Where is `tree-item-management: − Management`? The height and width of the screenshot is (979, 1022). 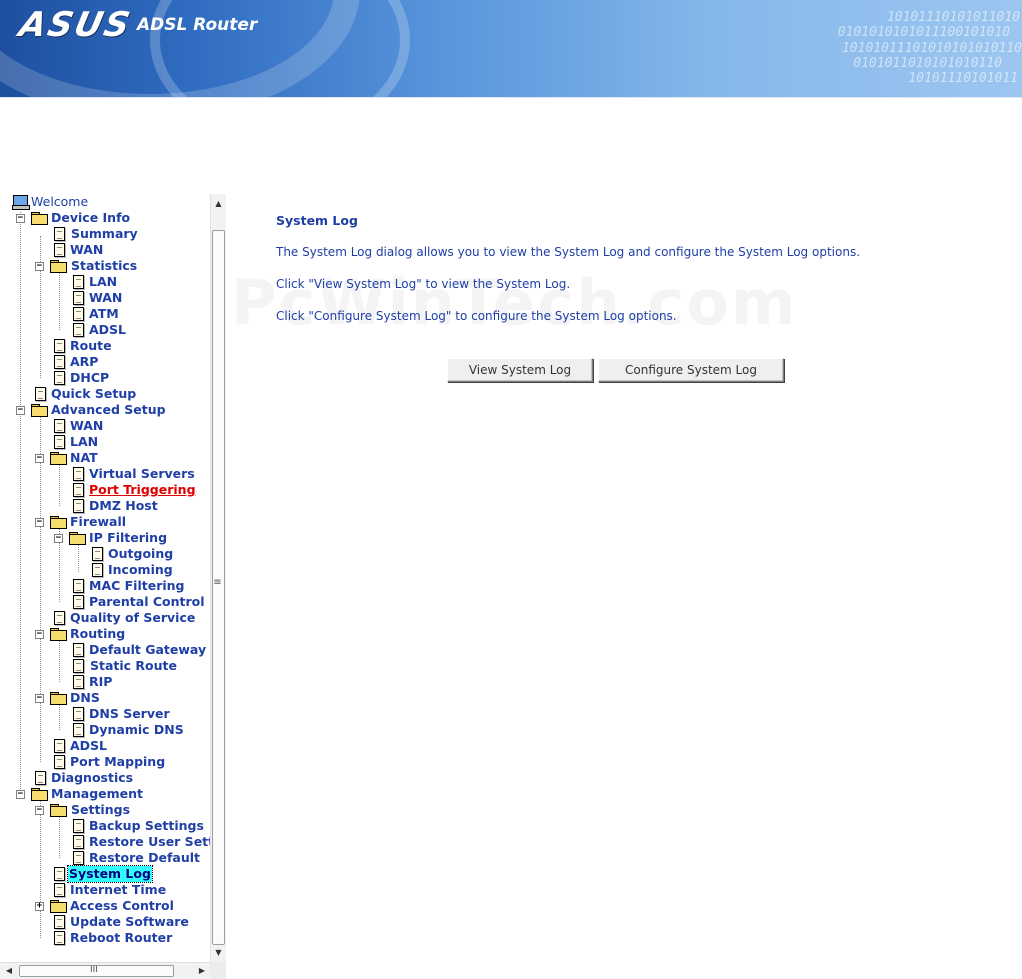 tree-item-management: − Management is located at coordinates (105, 794).